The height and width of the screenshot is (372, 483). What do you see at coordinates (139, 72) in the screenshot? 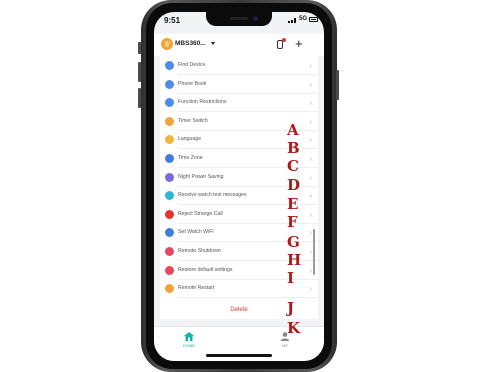
I see `volume-up-button` at bounding box center [139, 72].